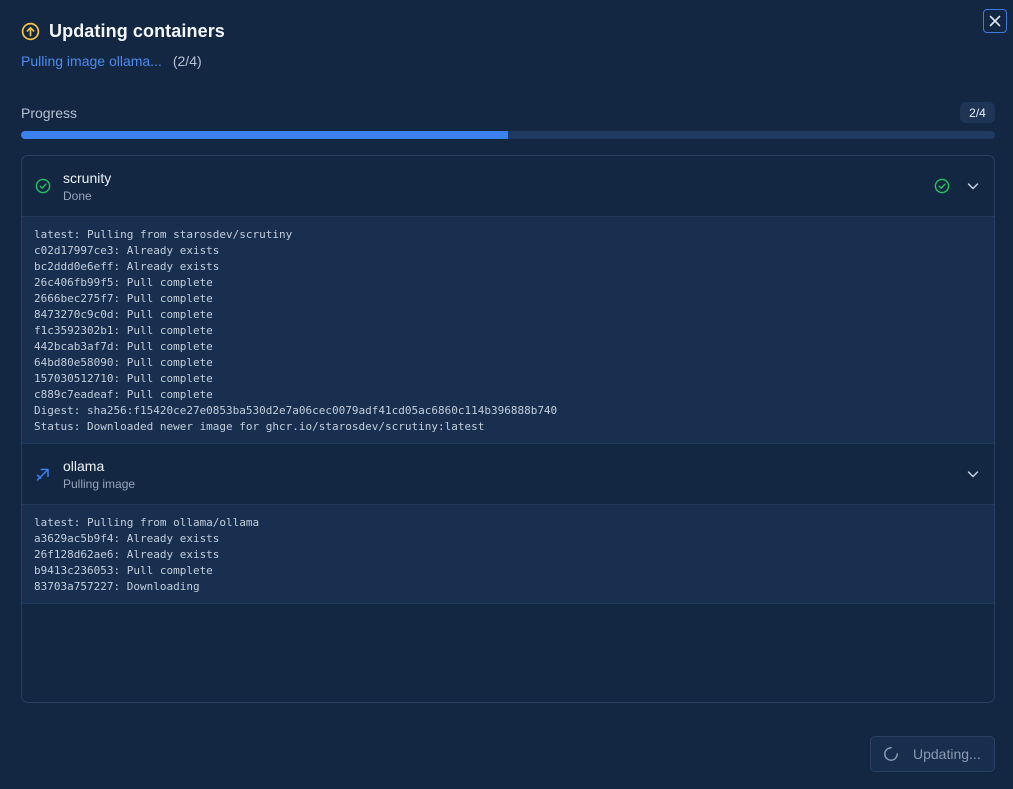 This screenshot has width=1013, height=789. Describe the element at coordinates (123, 298) in the screenshot. I see `log-line: 2666bec275f7: Pull complete` at that location.